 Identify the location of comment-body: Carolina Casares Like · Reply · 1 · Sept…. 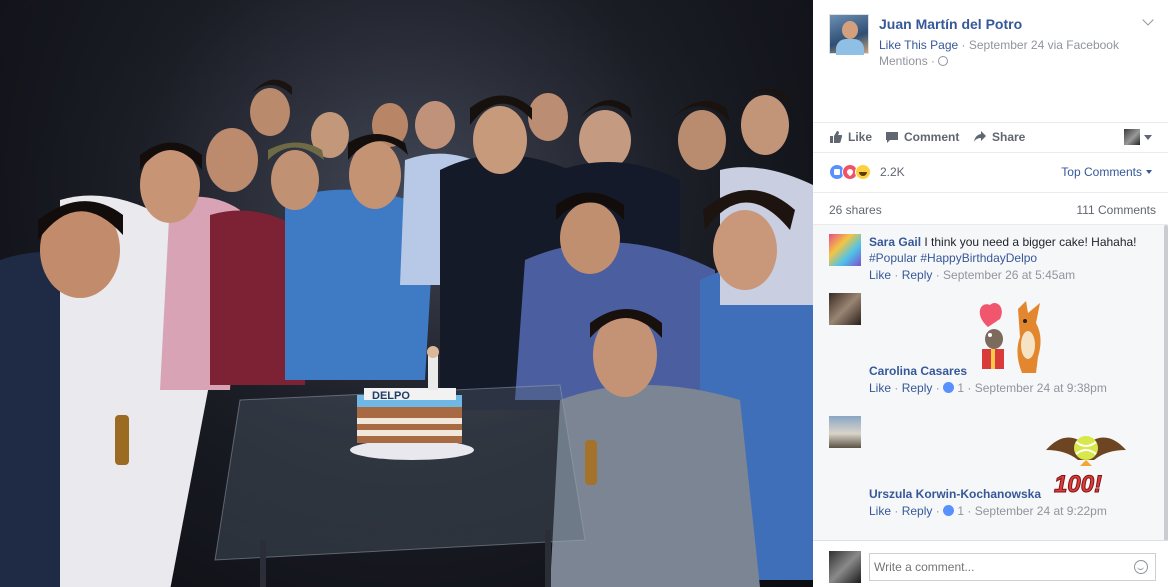
(1011, 344).